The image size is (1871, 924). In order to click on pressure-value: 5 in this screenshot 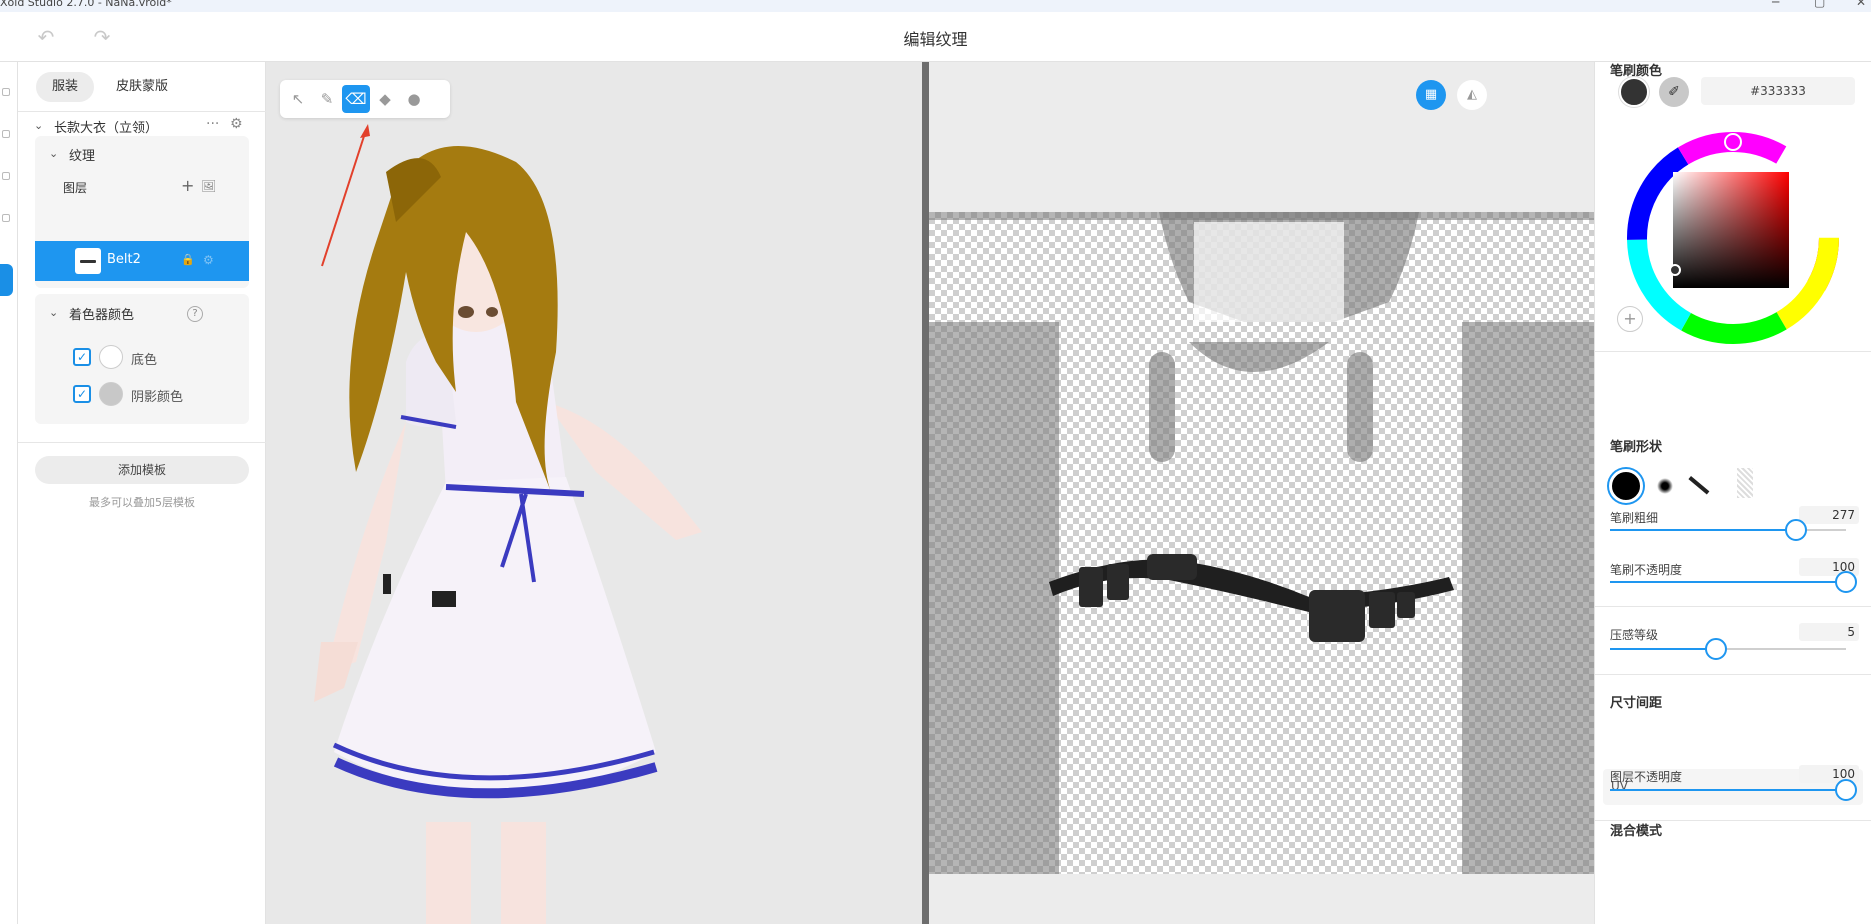, I will do `click(1829, 632)`.